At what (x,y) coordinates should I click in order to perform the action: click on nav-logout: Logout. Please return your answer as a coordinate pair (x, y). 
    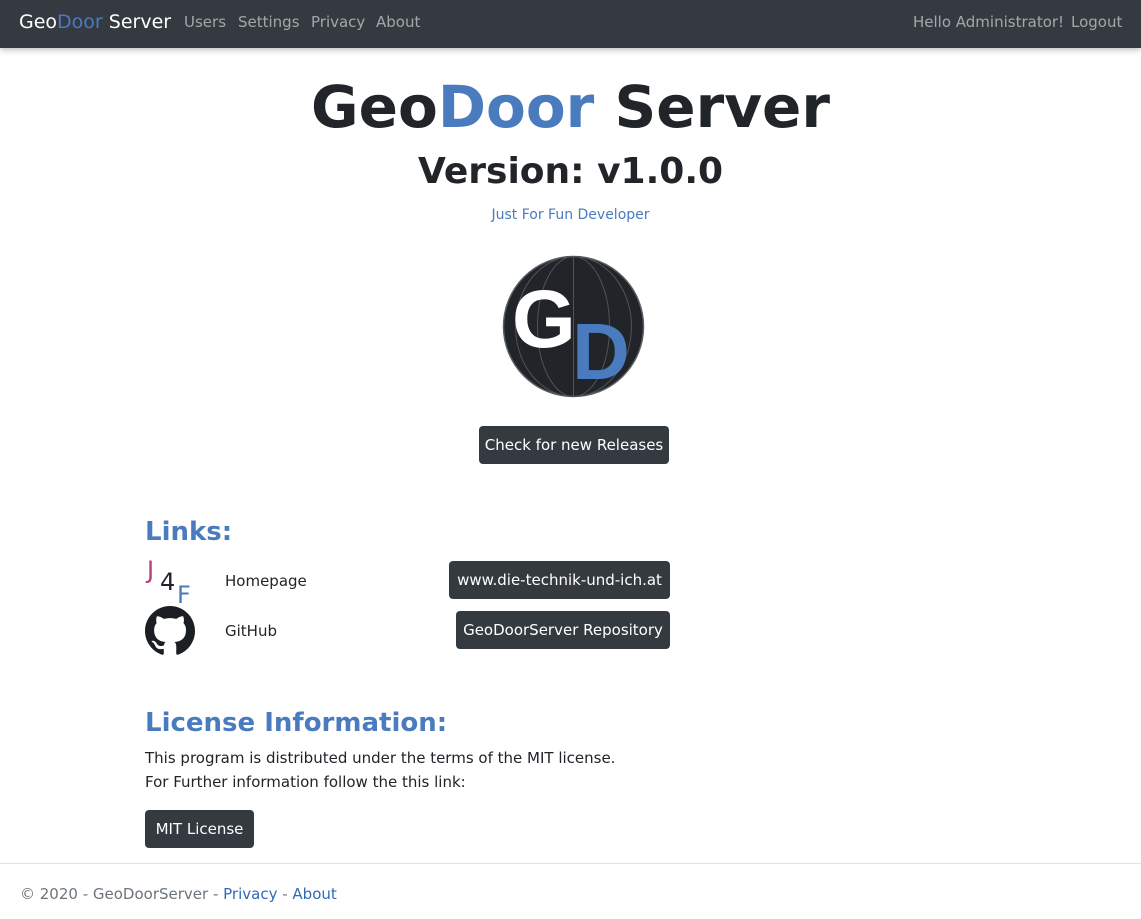
    Looking at the image, I should click on (1096, 22).